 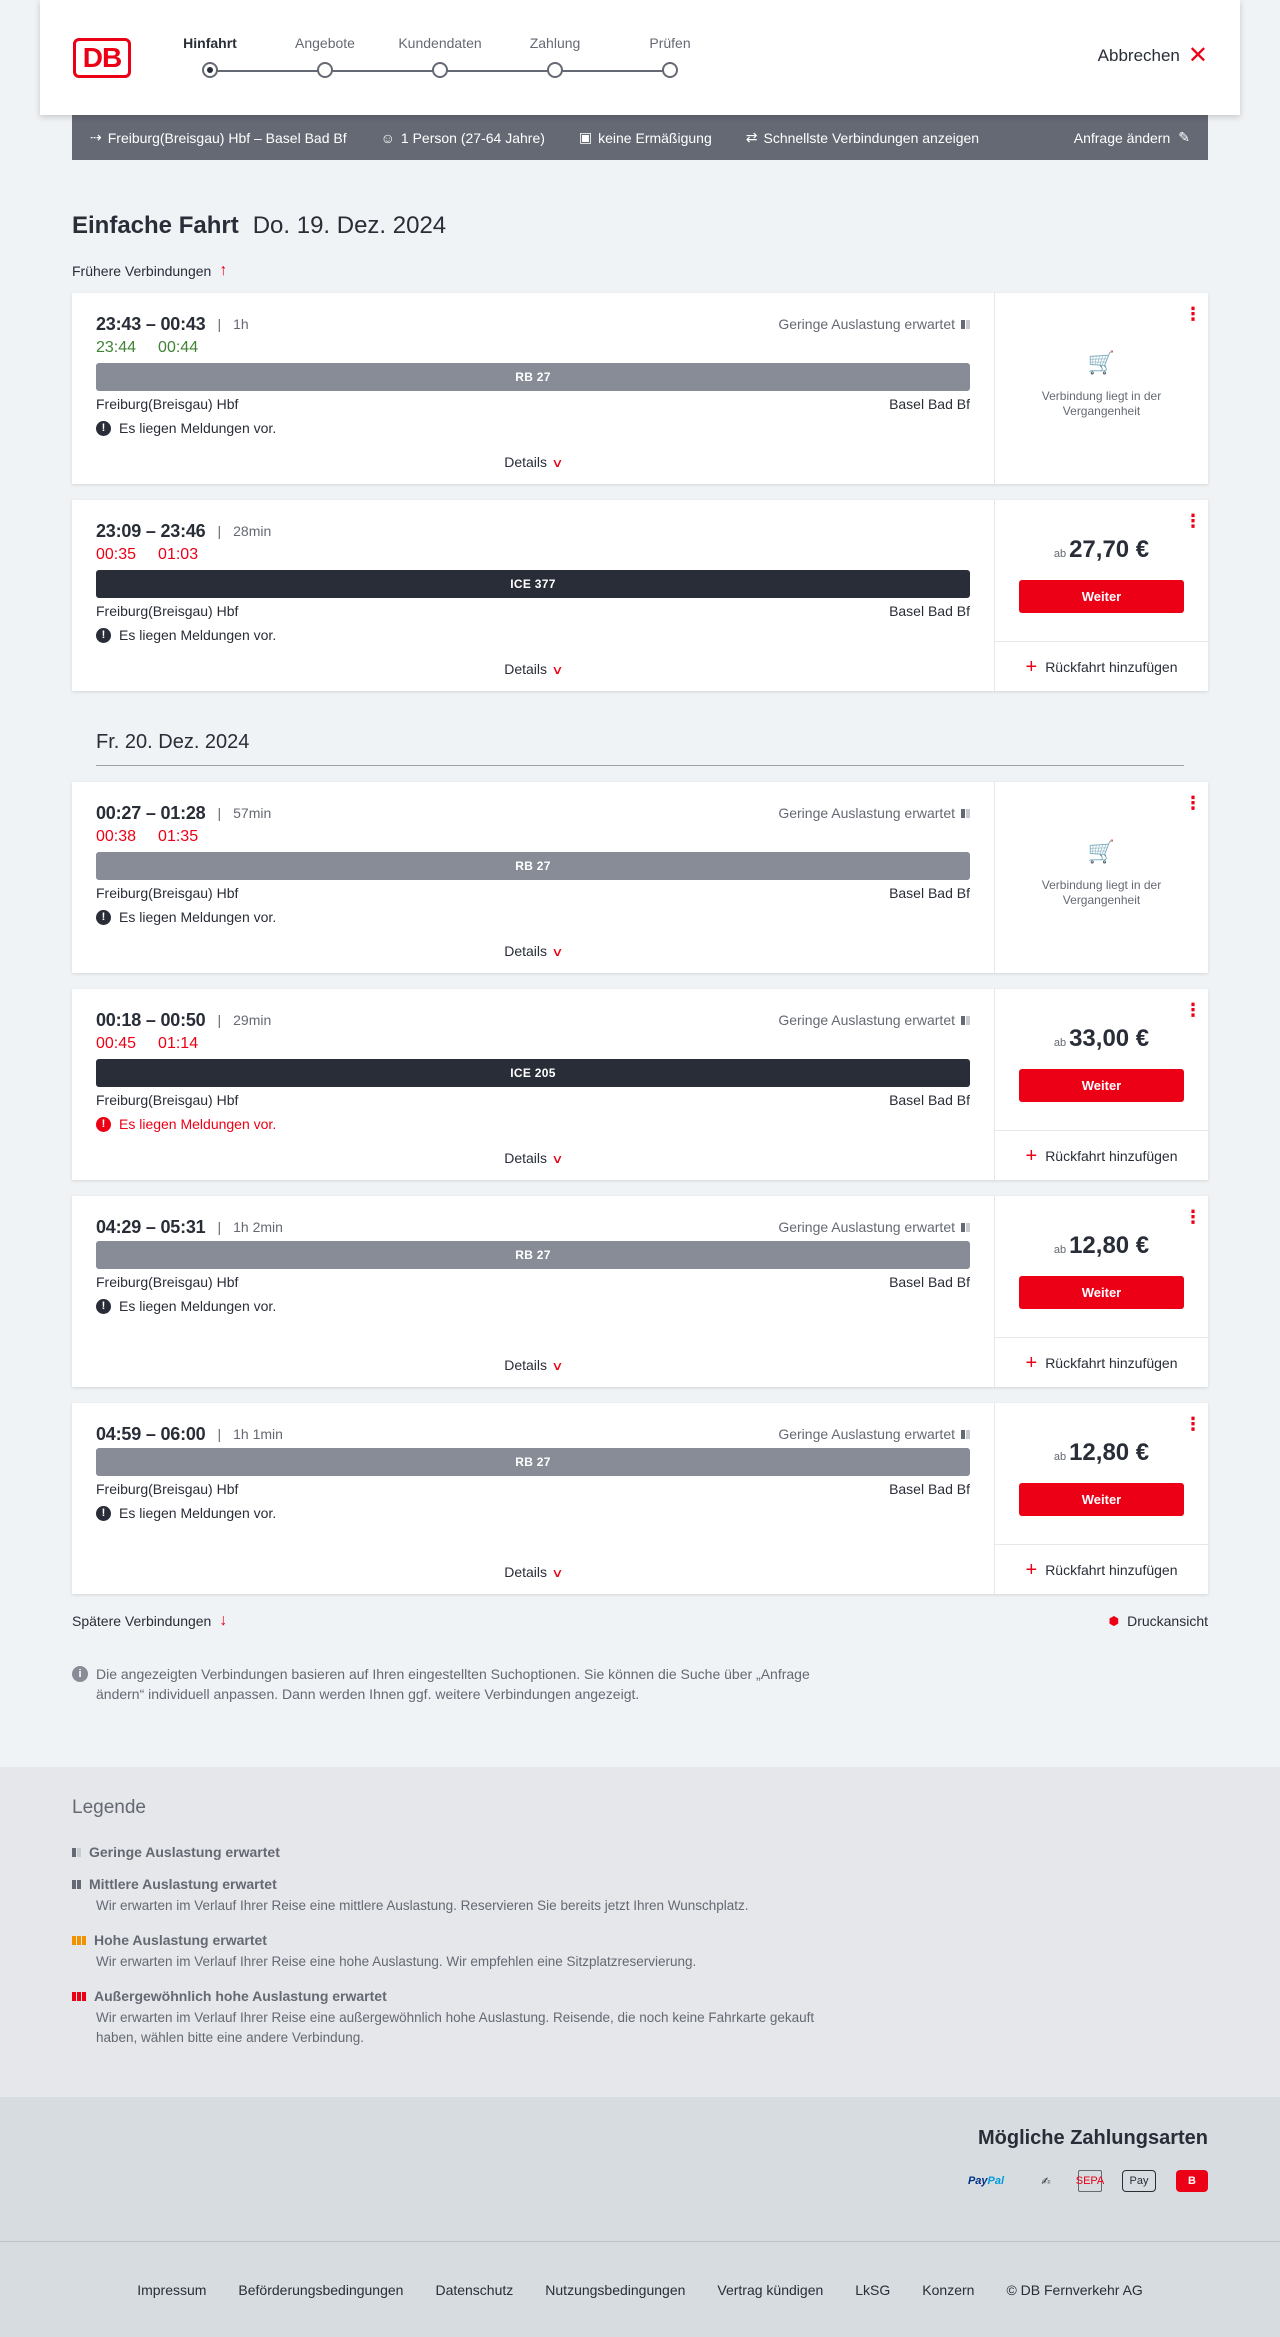 What do you see at coordinates (872, 2290) in the screenshot?
I see `footer-link-lksg: LkSG` at bounding box center [872, 2290].